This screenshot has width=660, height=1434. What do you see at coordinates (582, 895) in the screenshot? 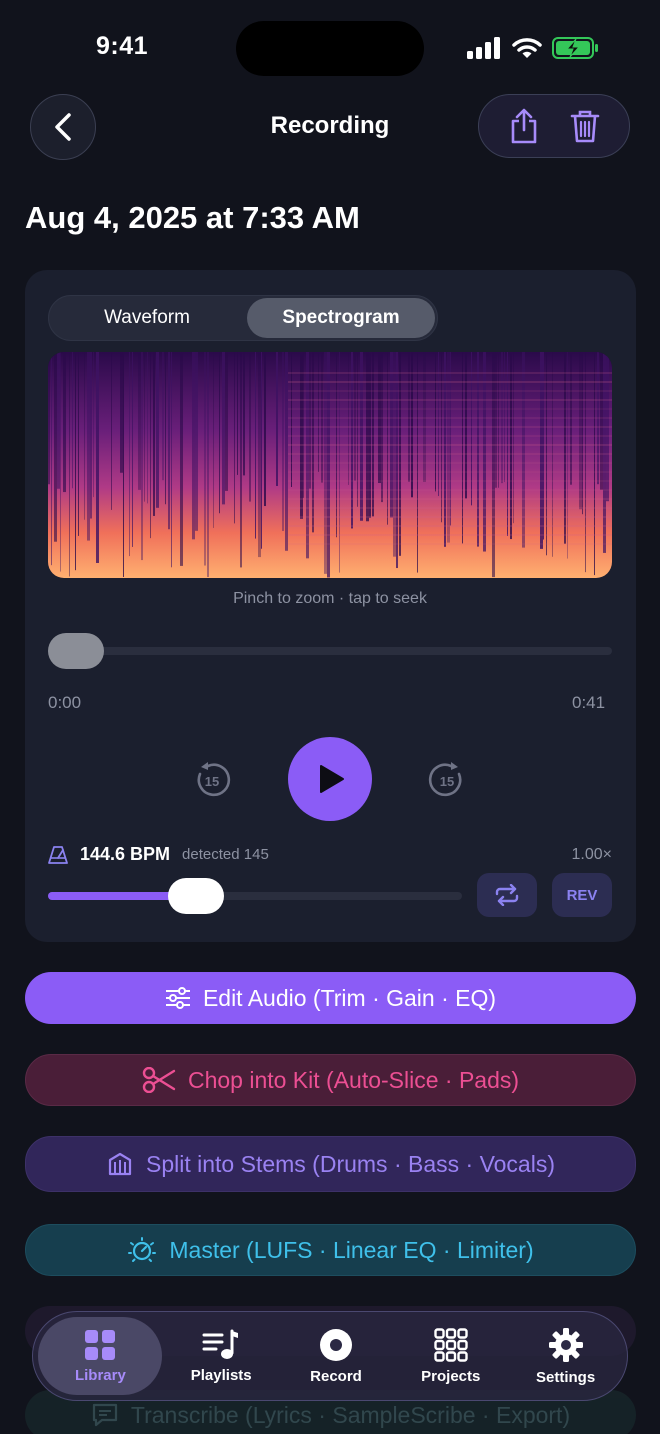
I see `reverse-button: REV` at bounding box center [582, 895].